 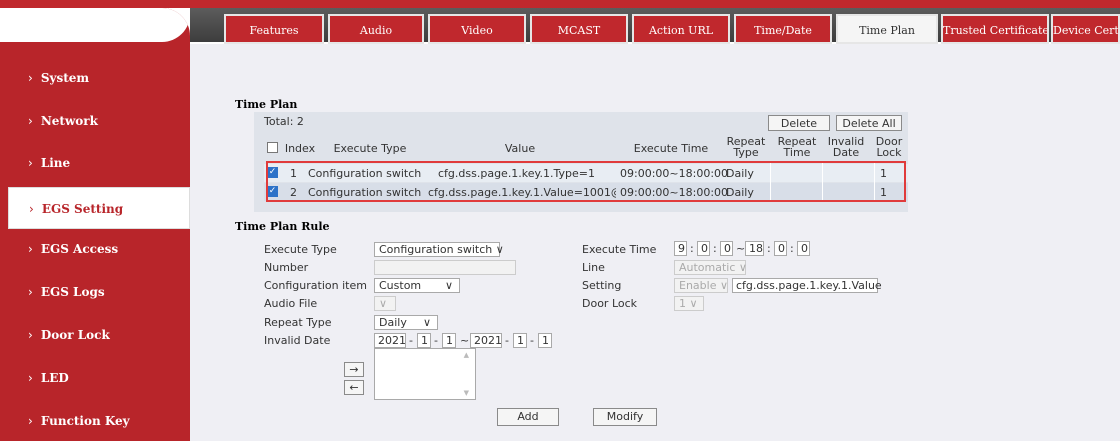 What do you see at coordinates (466, 355) in the screenshot?
I see `scroll-up-icon: ▲` at bounding box center [466, 355].